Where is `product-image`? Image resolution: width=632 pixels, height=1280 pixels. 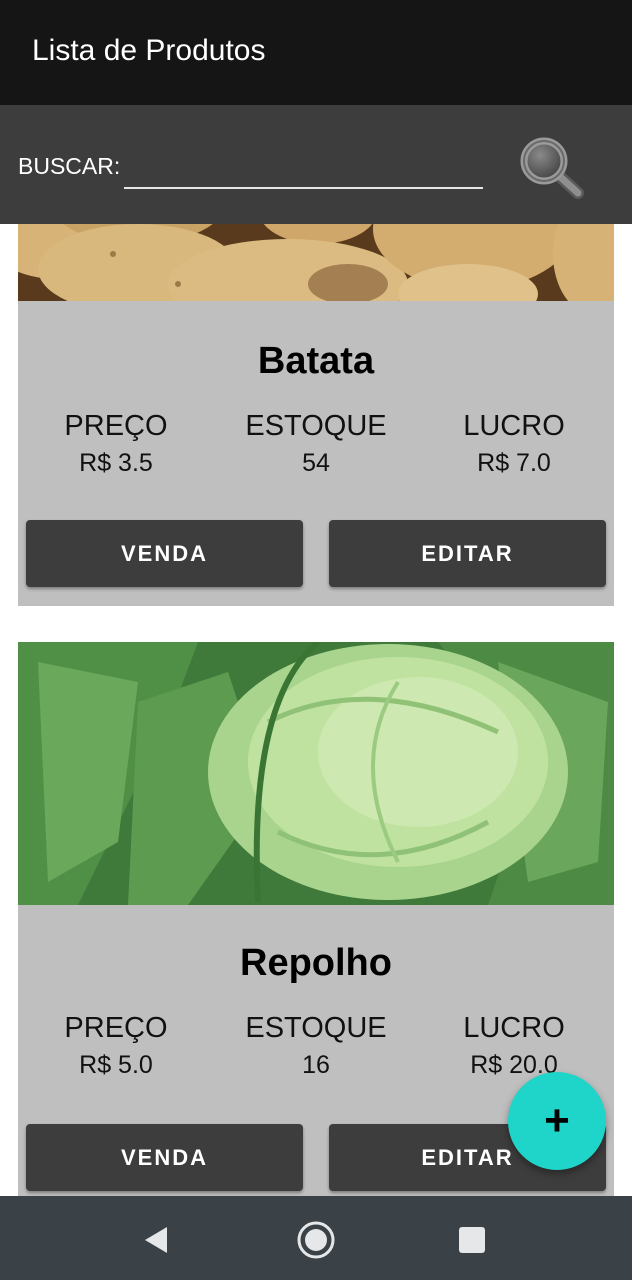
product-image is located at coordinates (316, 262).